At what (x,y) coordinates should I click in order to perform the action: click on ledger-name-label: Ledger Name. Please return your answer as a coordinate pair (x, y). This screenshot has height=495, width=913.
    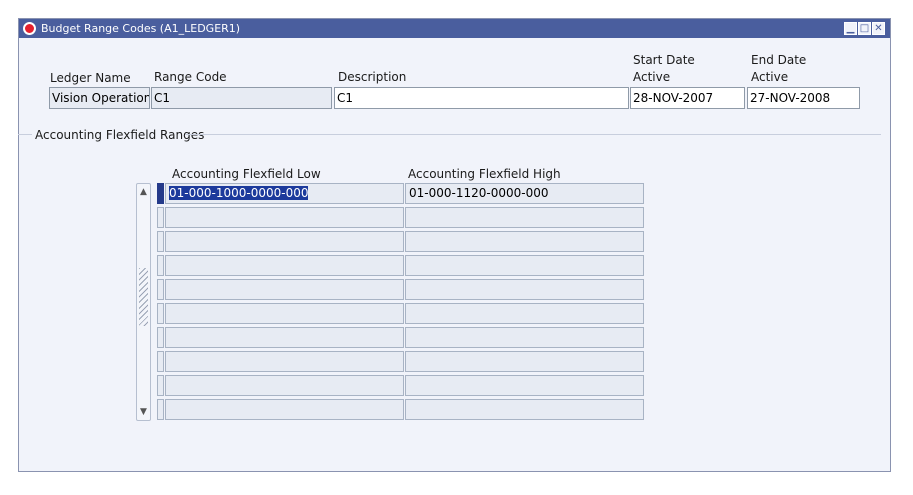
    Looking at the image, I should click on (90, 78).